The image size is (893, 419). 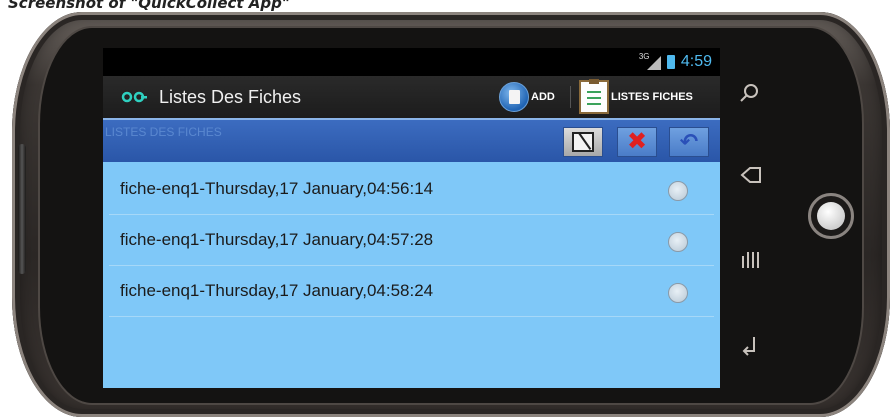 I want to click on clock: 4:59, so click(x=696, y=61).